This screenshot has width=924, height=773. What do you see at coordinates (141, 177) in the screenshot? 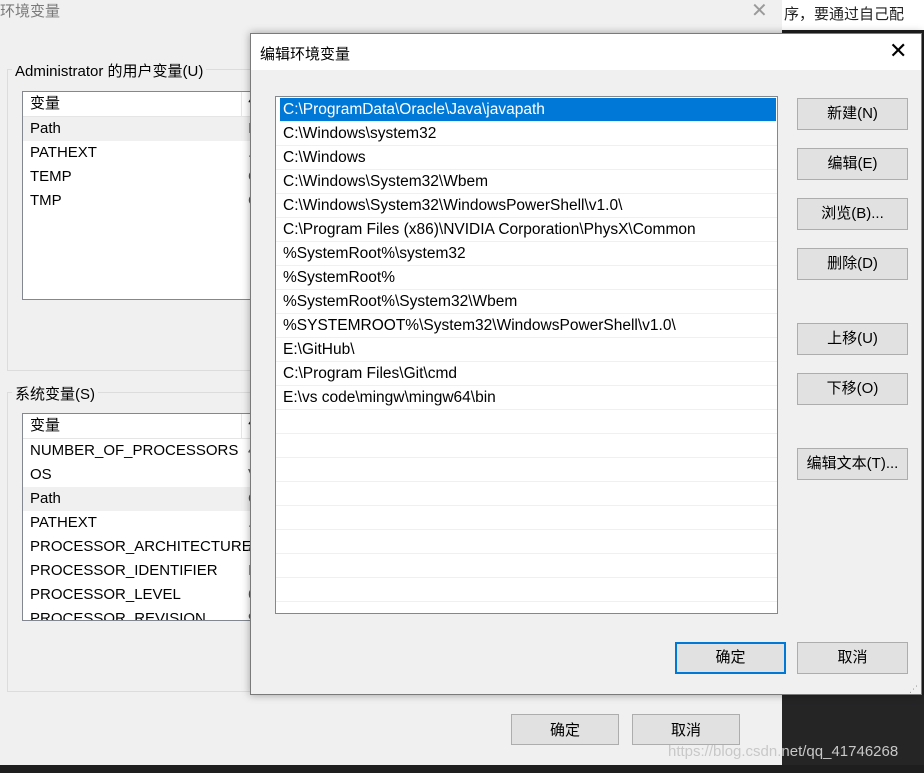
I see `variable-row: TEMPC` at bounding box center [141, 177].